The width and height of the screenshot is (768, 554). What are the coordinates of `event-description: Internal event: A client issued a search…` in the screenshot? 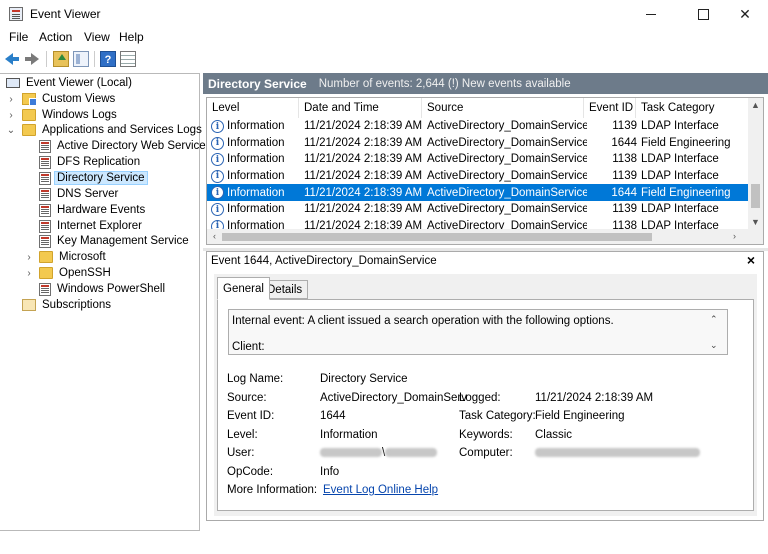 It's located at (478, 332).